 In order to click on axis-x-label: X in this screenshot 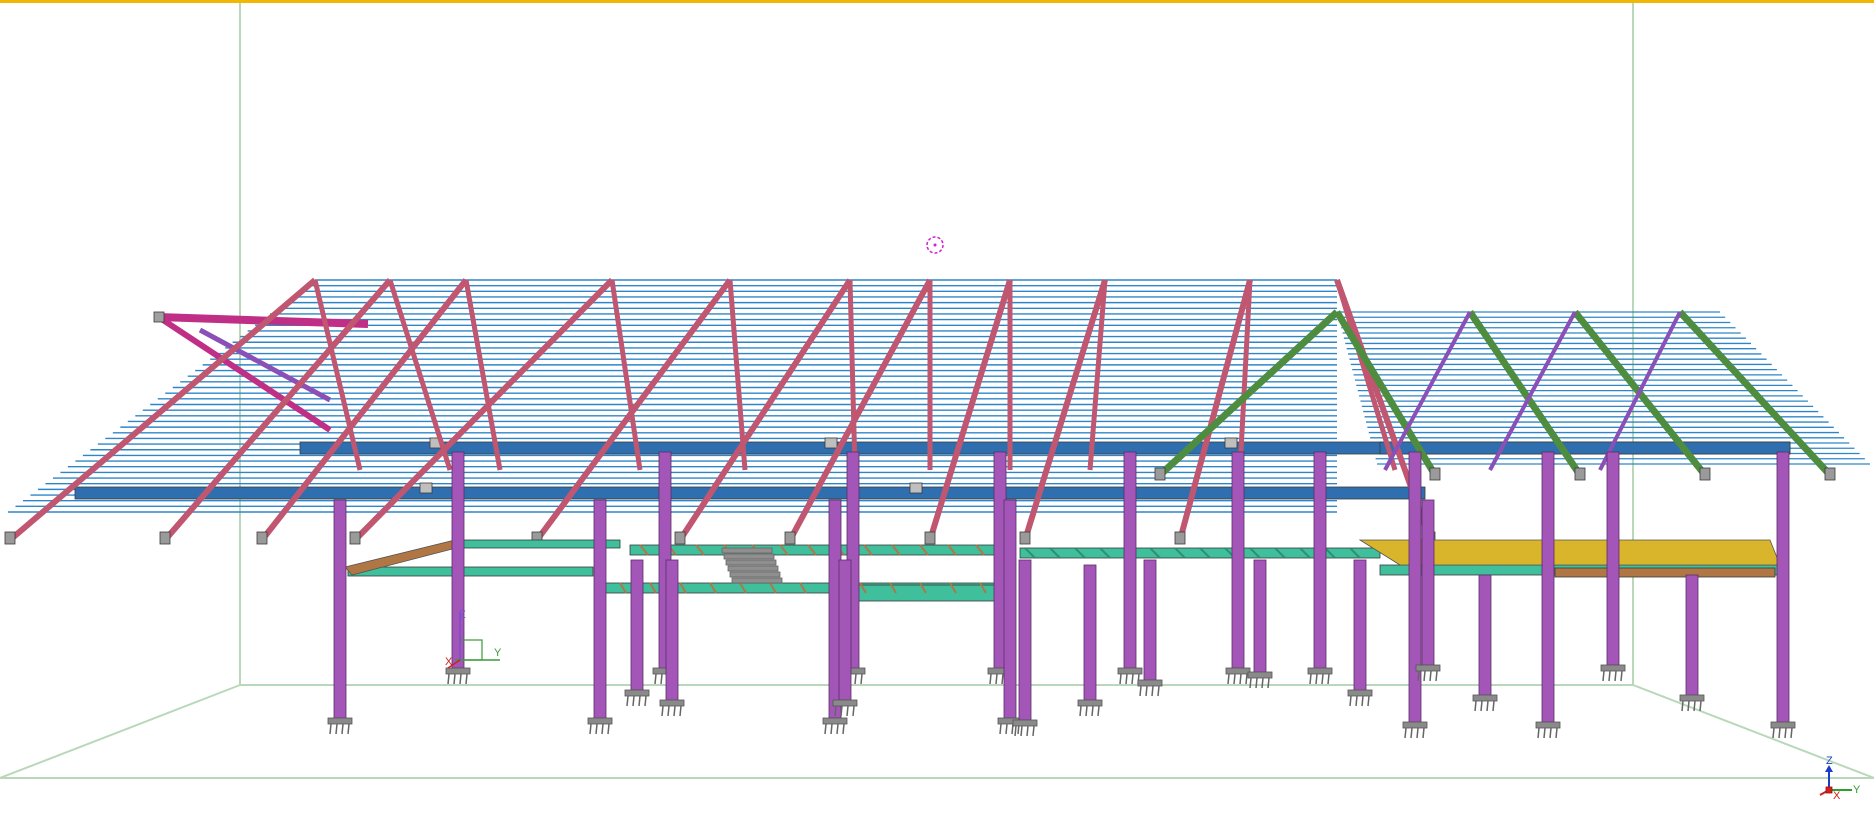, I will do `click(449, 662)`.